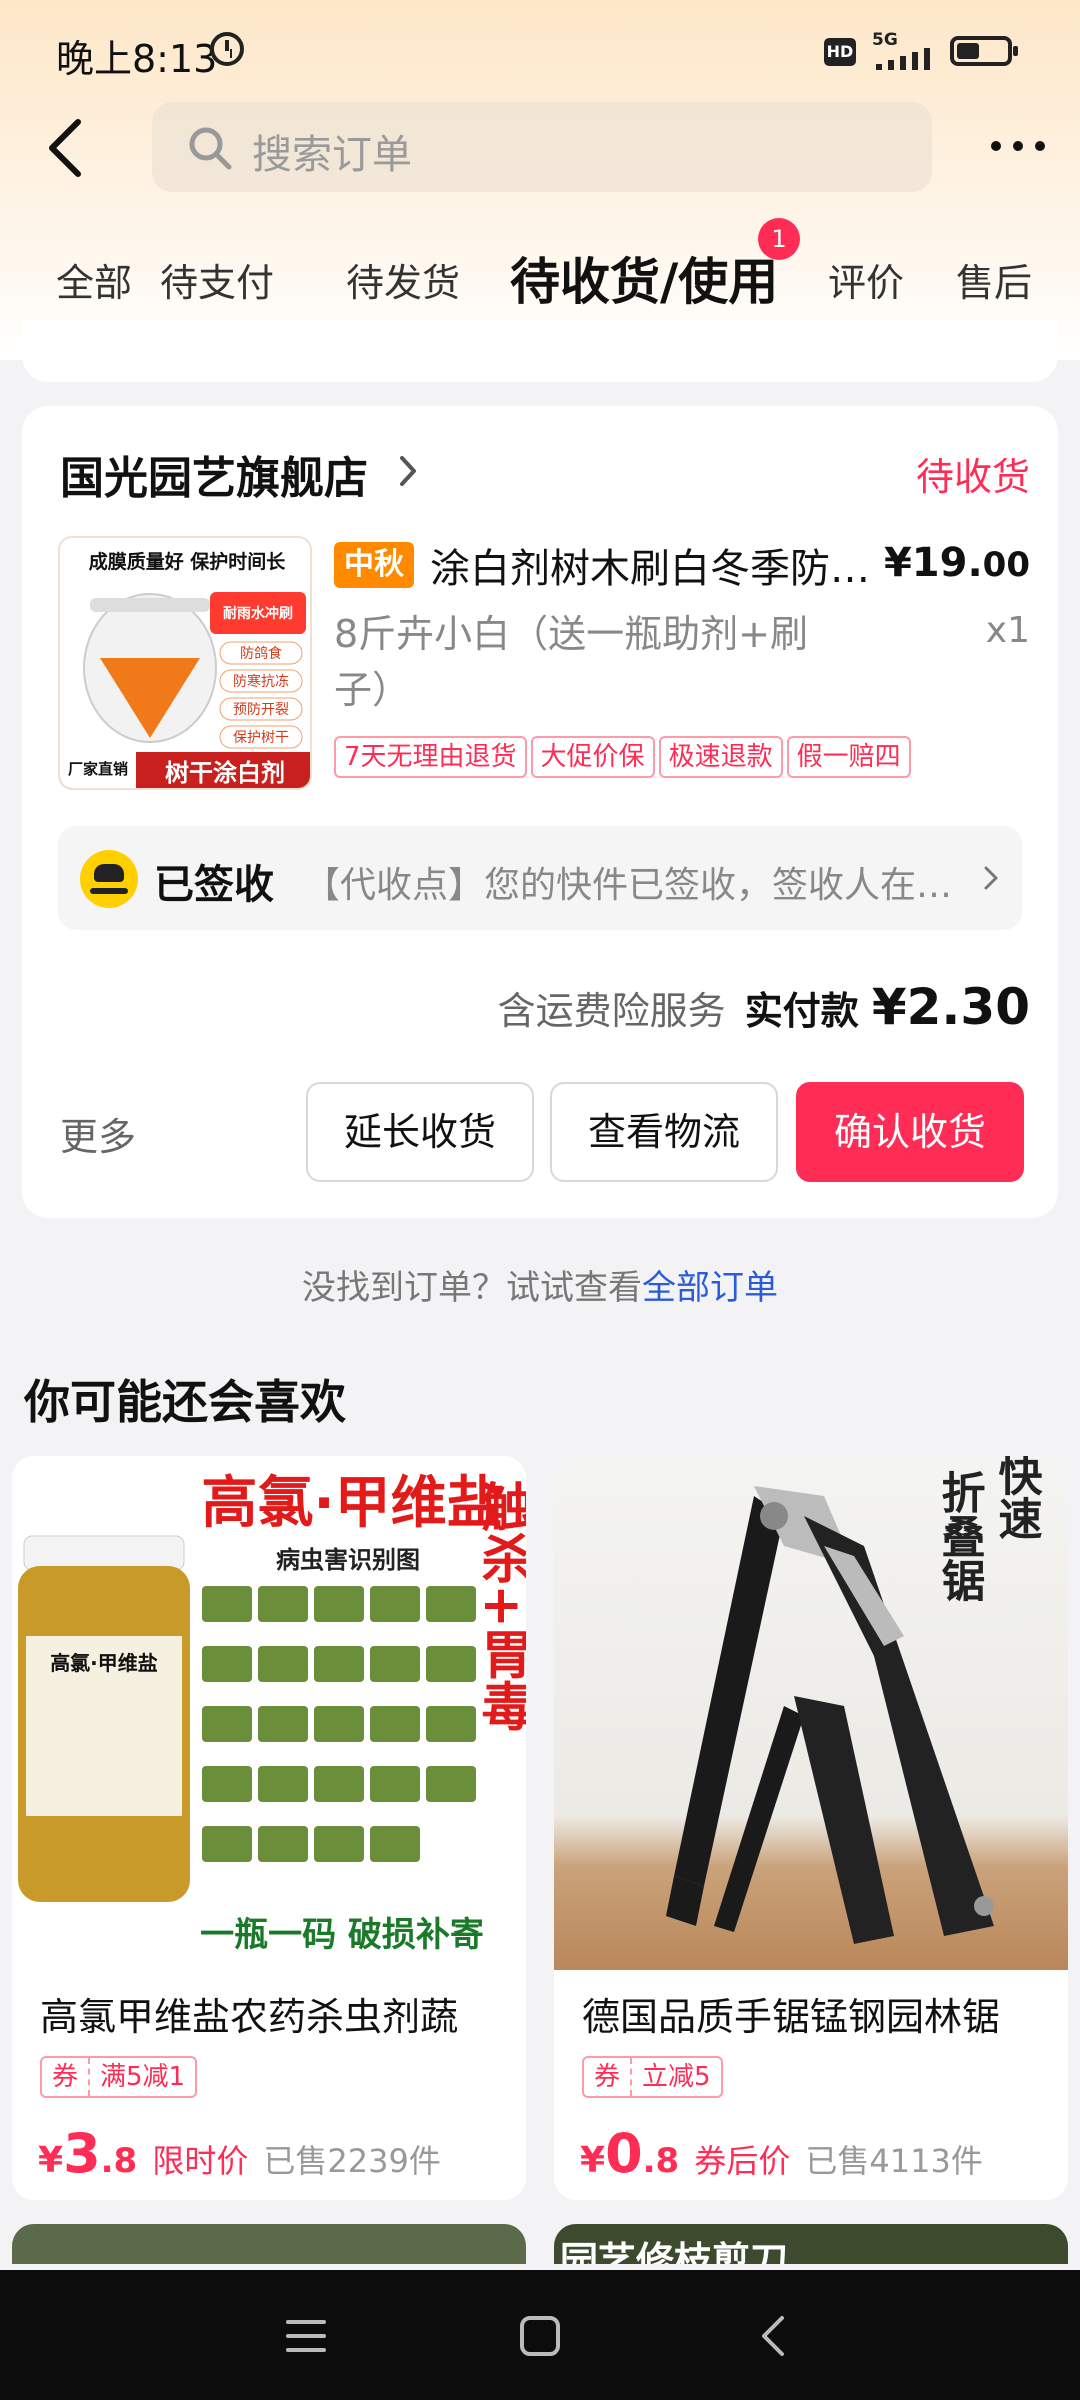 This screenshot has width=1080, height=2400. What do you see at coordinates (848, 757) in the screenshot?
I see `service-tag: 假一赔四` at bounding box center [848, 757].